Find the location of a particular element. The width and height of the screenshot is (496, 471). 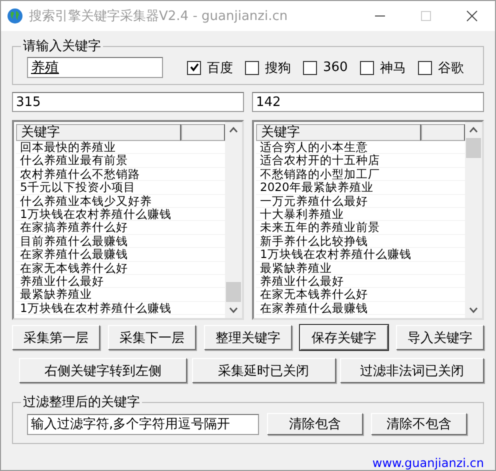

list-row: 目前养殖什么最赚钱 is located at coordinates (120, 241).